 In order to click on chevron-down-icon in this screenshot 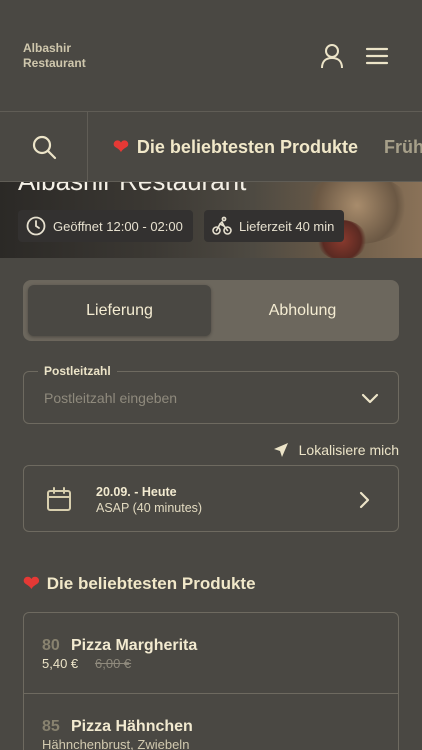, I will do `click(370, 398)`.